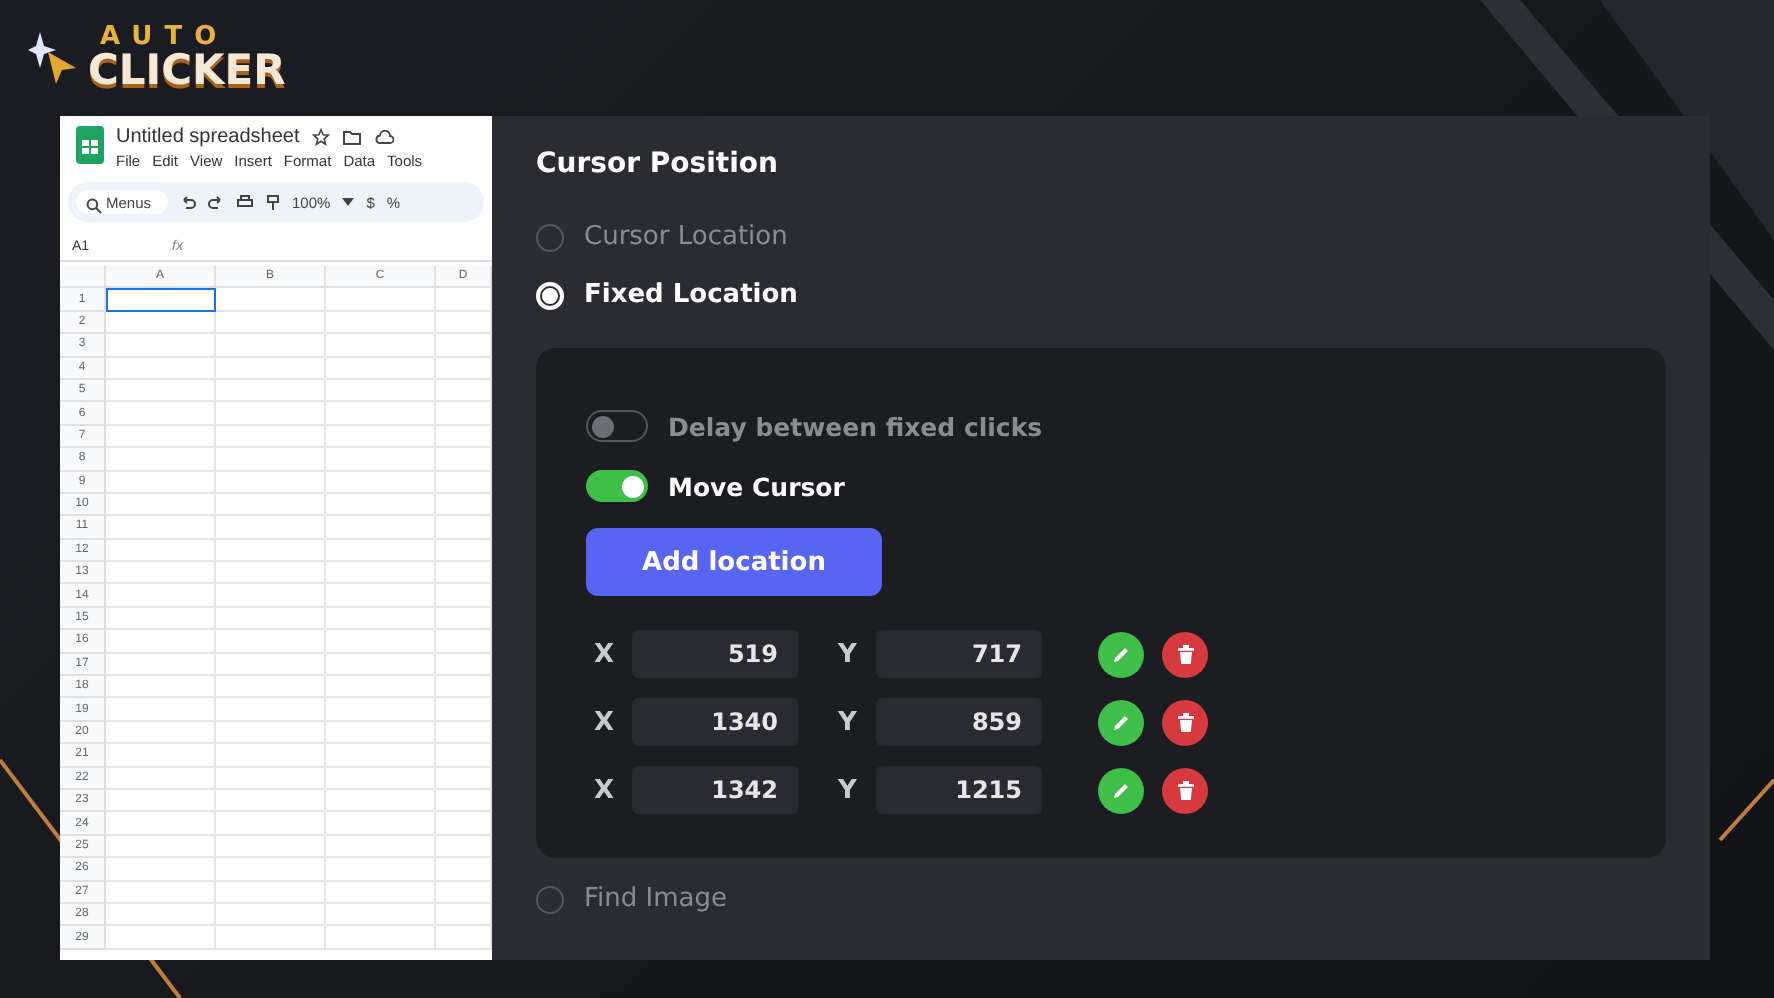  Describe the element at coordinates (188, 202) in the screenshot. I see `undo-icon` at that location.